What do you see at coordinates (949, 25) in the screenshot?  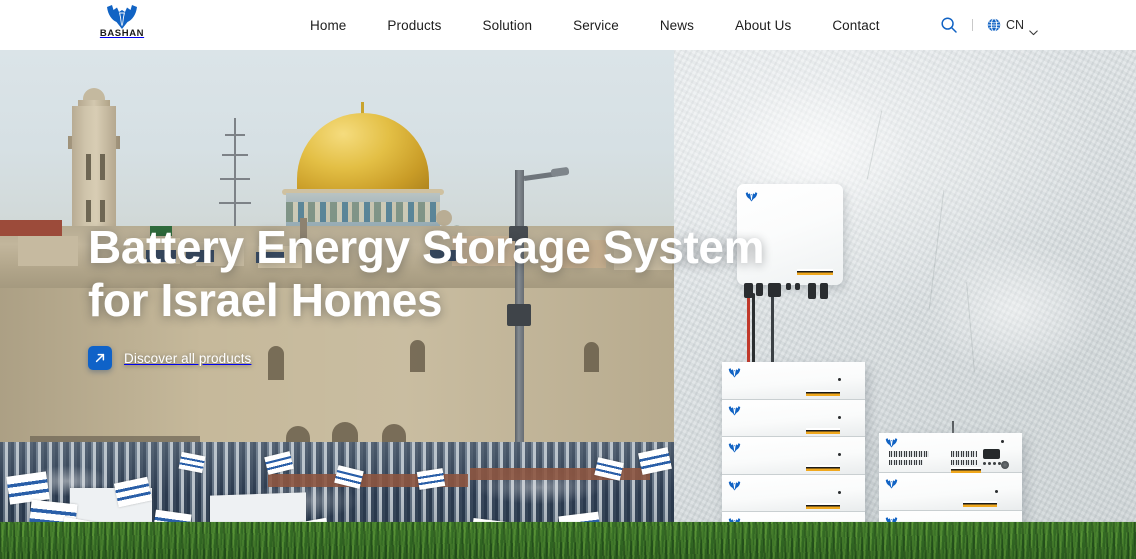 I see `search-icon` at bounding box center [949, 25].